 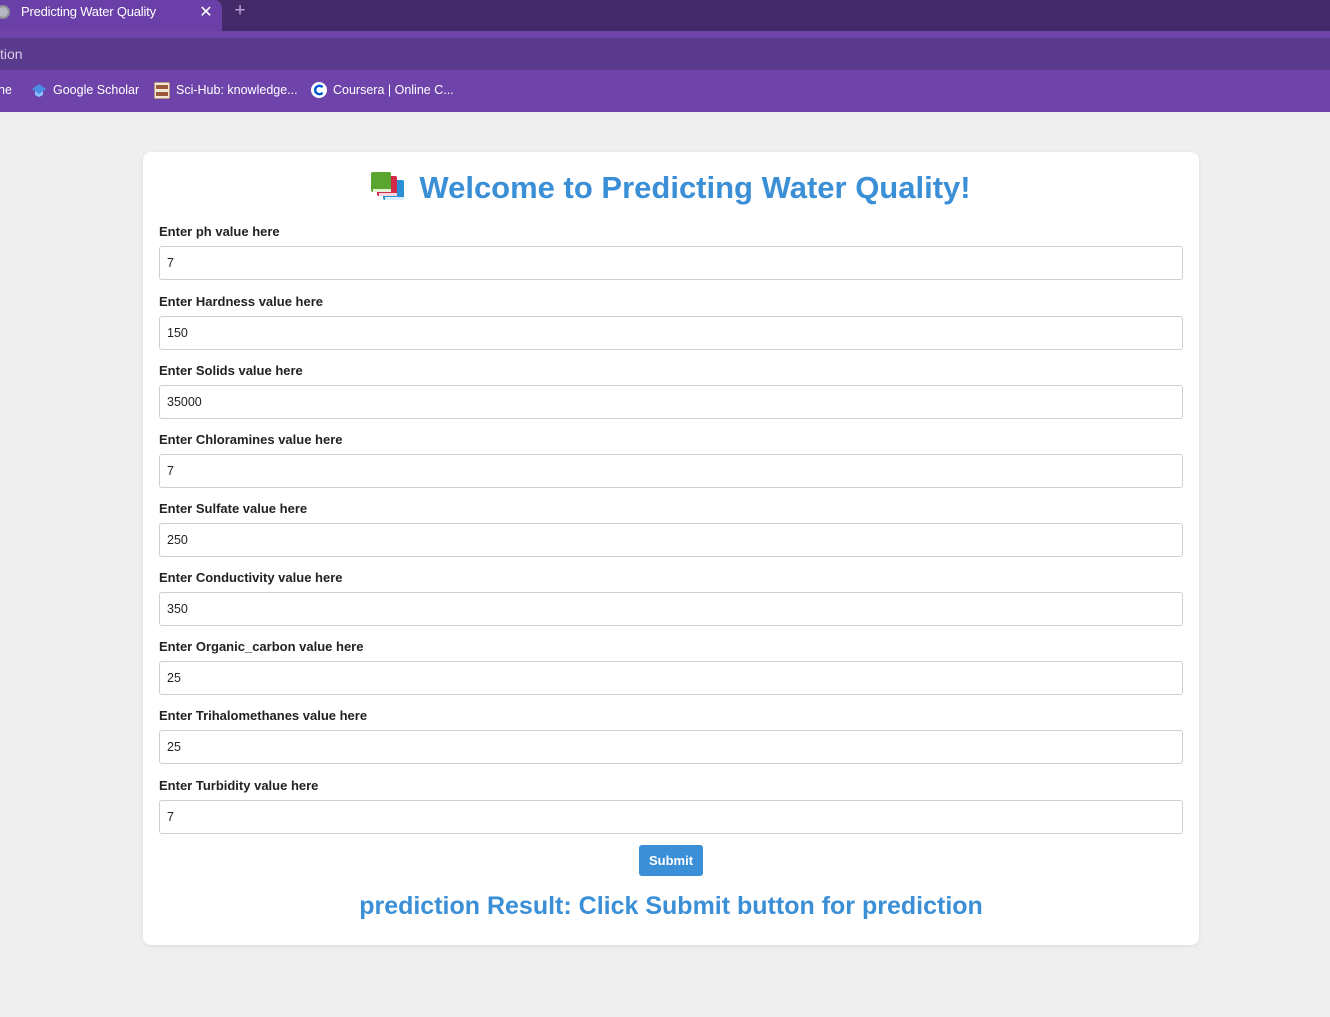 What do you see at coordinates (231, 370) in the screenshot?
I see `field-label: Enter Solids value here` at bounding box center [231, 370].